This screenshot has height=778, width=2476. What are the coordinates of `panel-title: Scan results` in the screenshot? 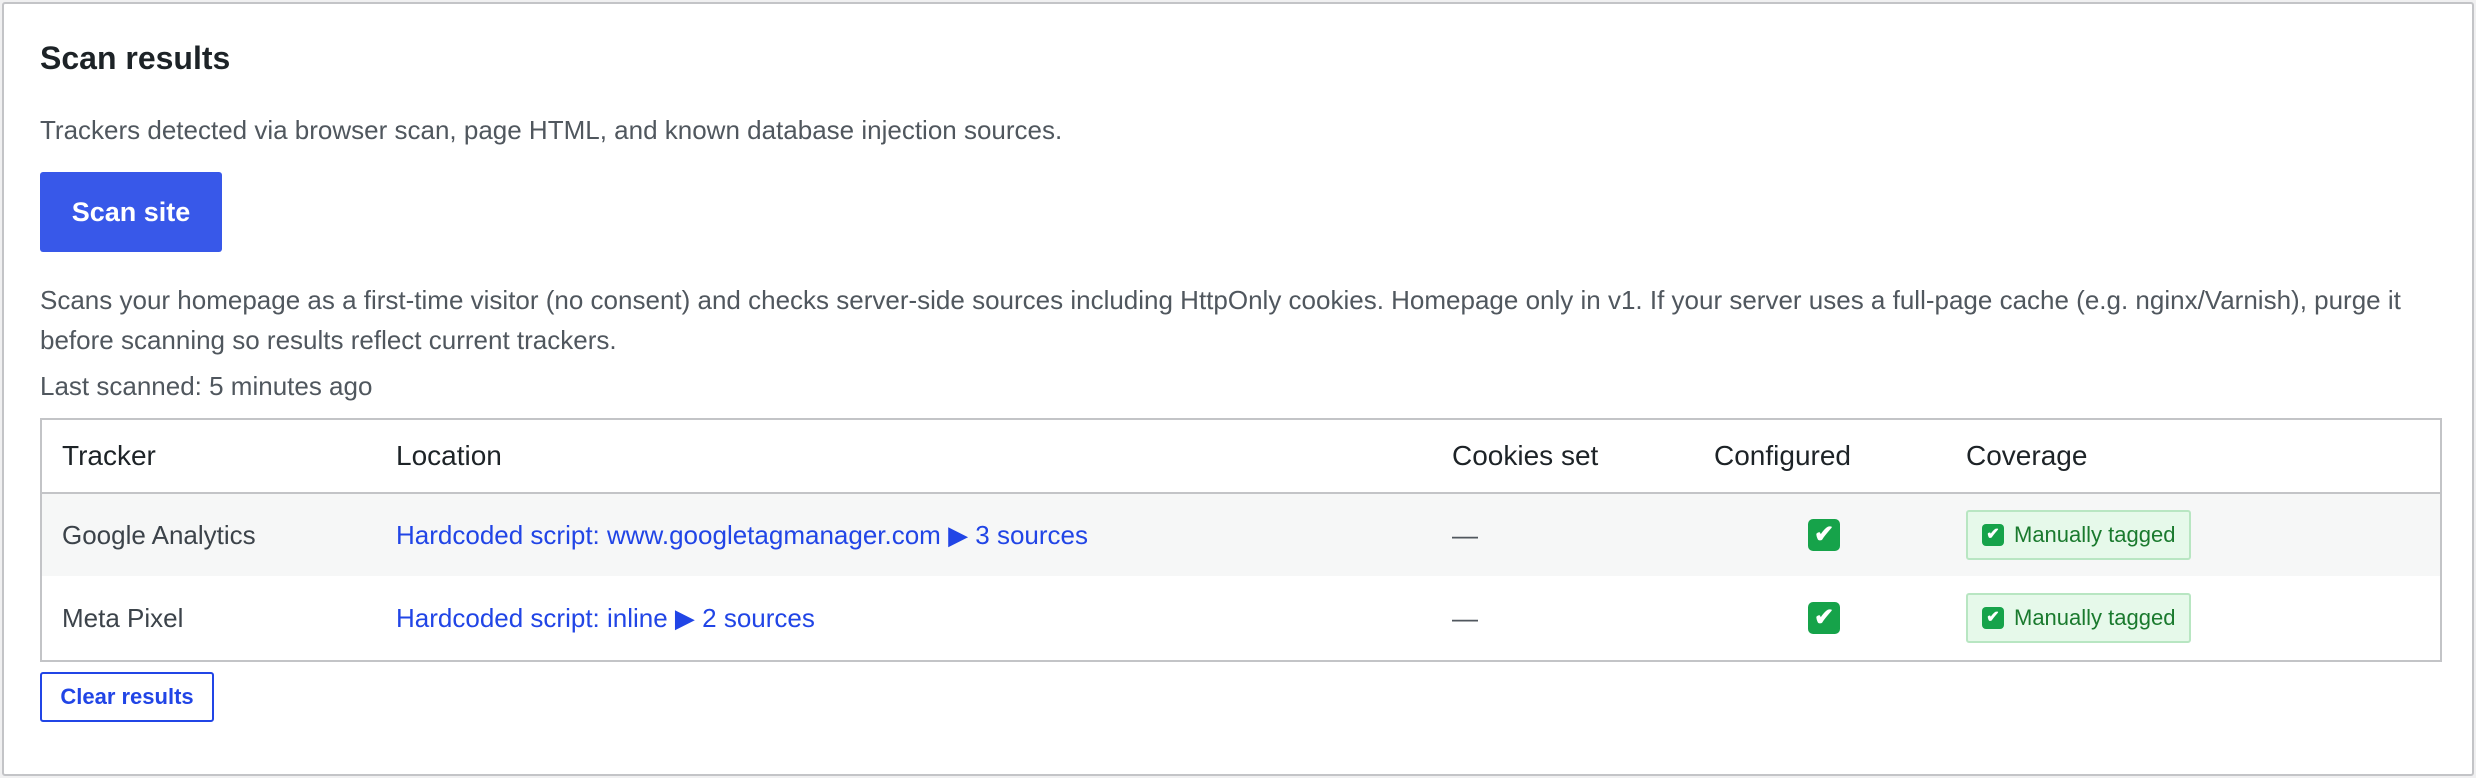 It's located at (135, 58).